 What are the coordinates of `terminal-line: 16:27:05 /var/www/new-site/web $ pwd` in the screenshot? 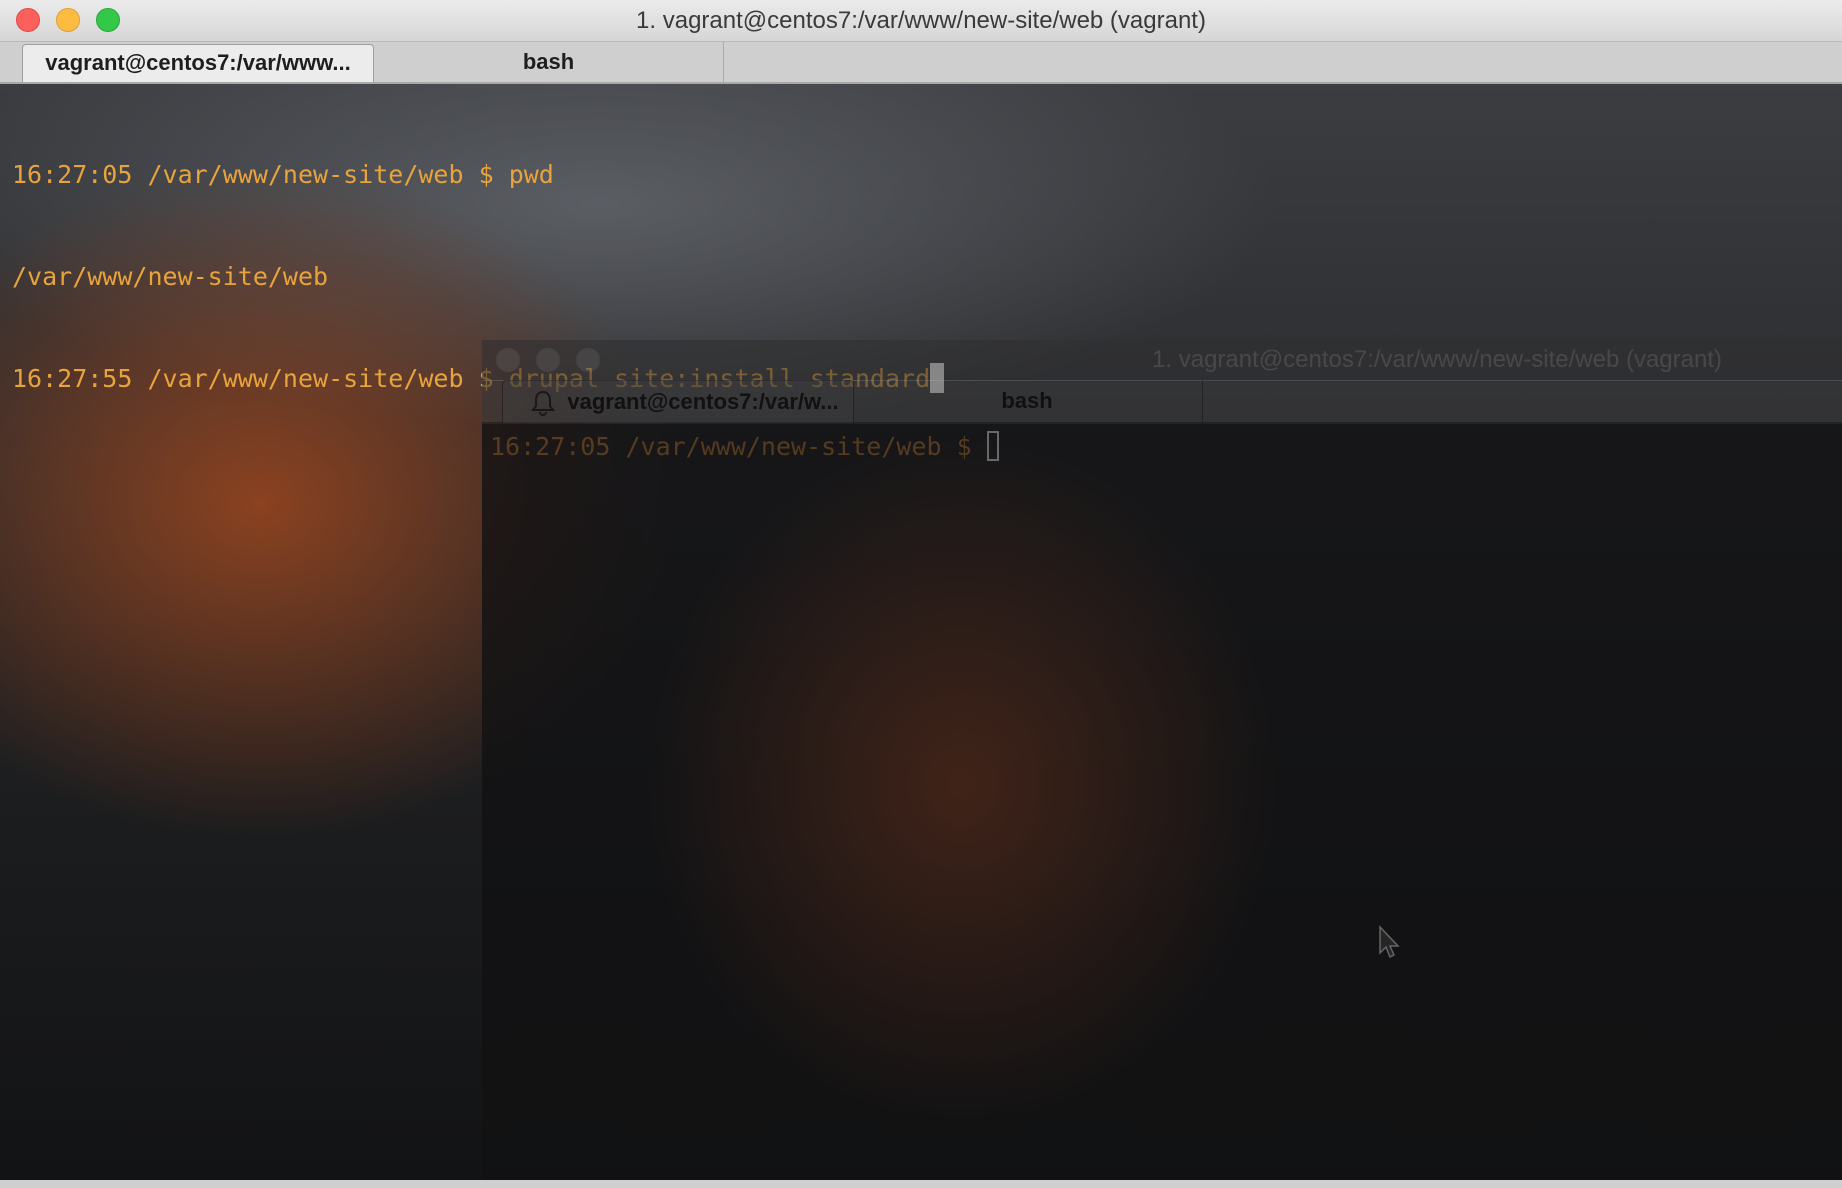 It's located at (283, 174).